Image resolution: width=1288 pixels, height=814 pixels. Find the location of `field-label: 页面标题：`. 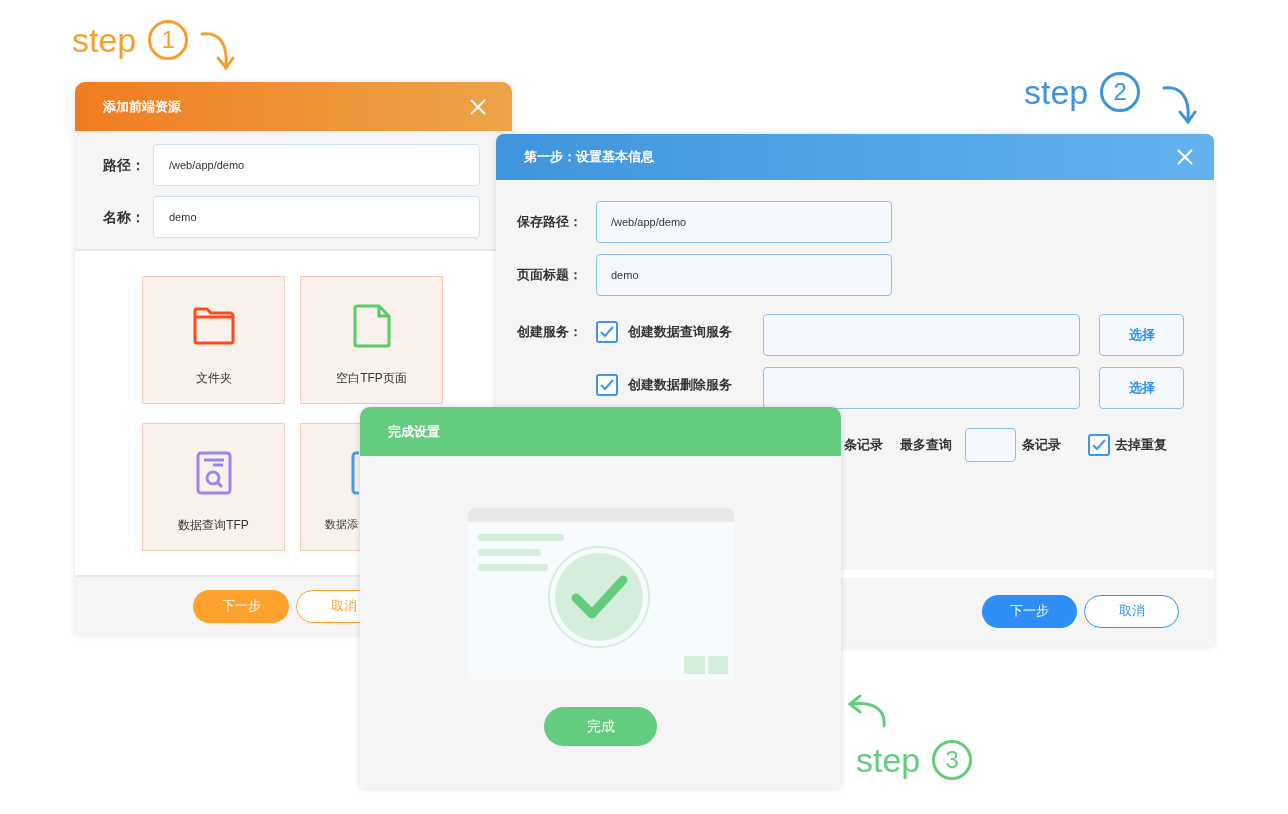

field-label: 页面标题： is located at coordinates (550, 275).